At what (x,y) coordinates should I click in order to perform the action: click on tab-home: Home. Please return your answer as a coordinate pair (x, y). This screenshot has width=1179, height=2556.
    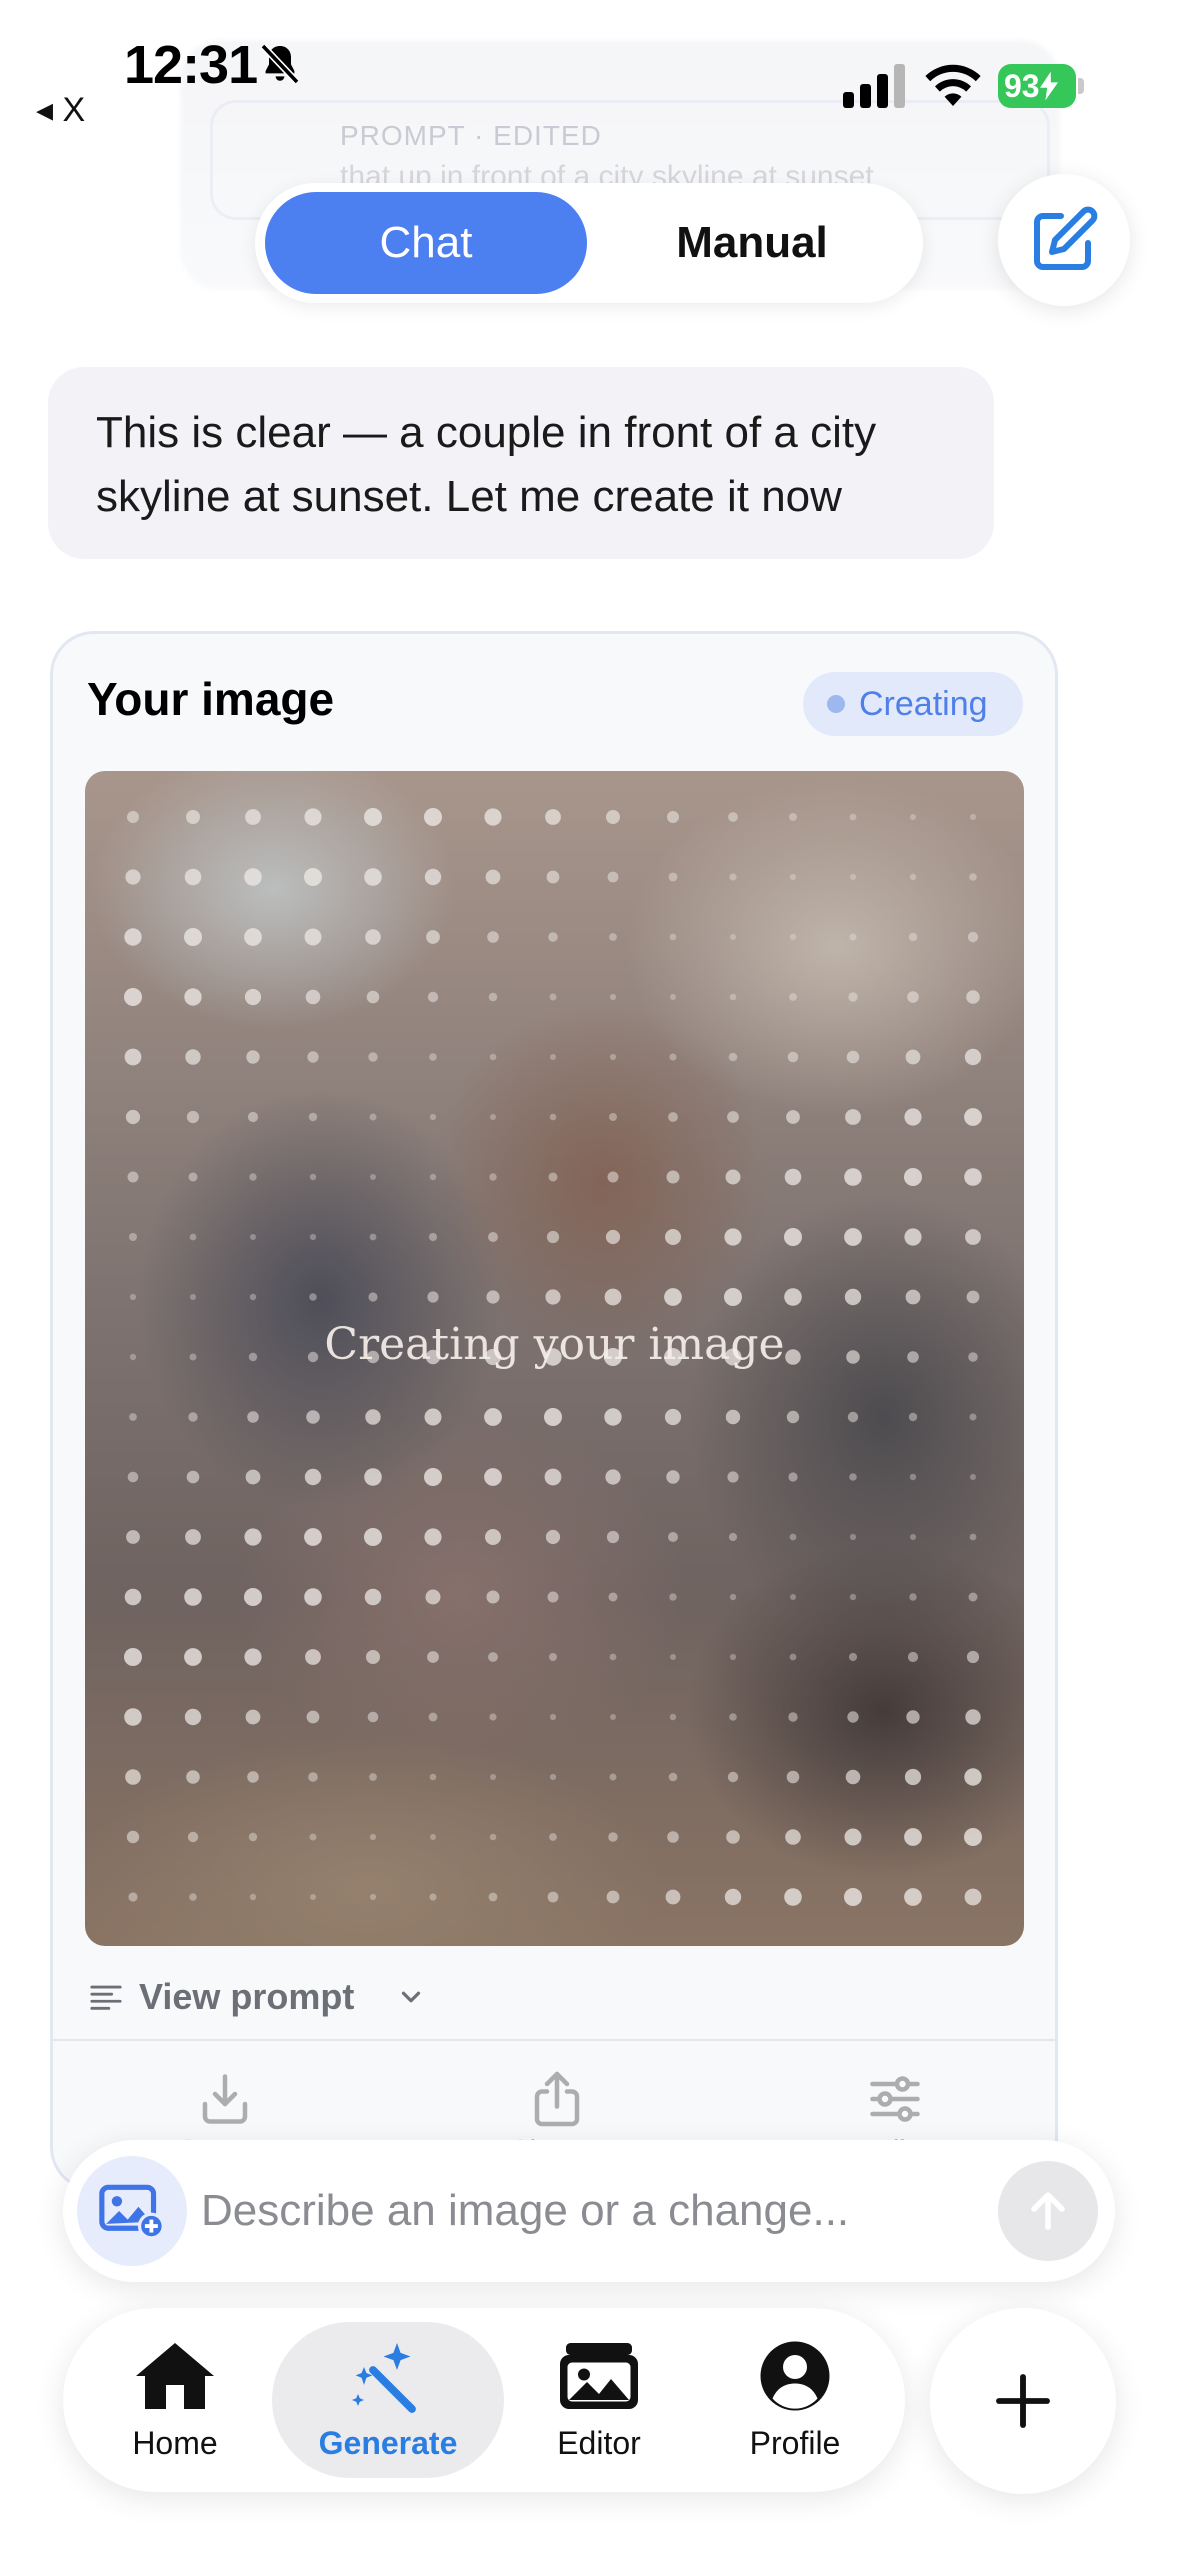
    Looking at the image, I should click on (175, 2400).